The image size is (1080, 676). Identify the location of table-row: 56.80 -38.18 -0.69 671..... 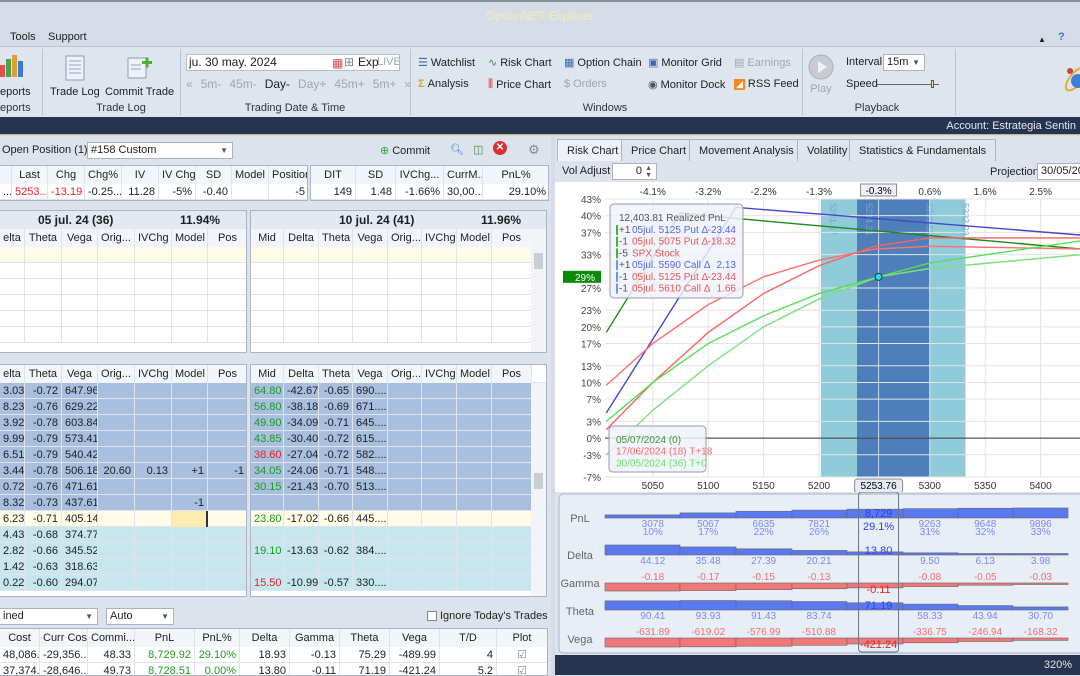
(398, 407).